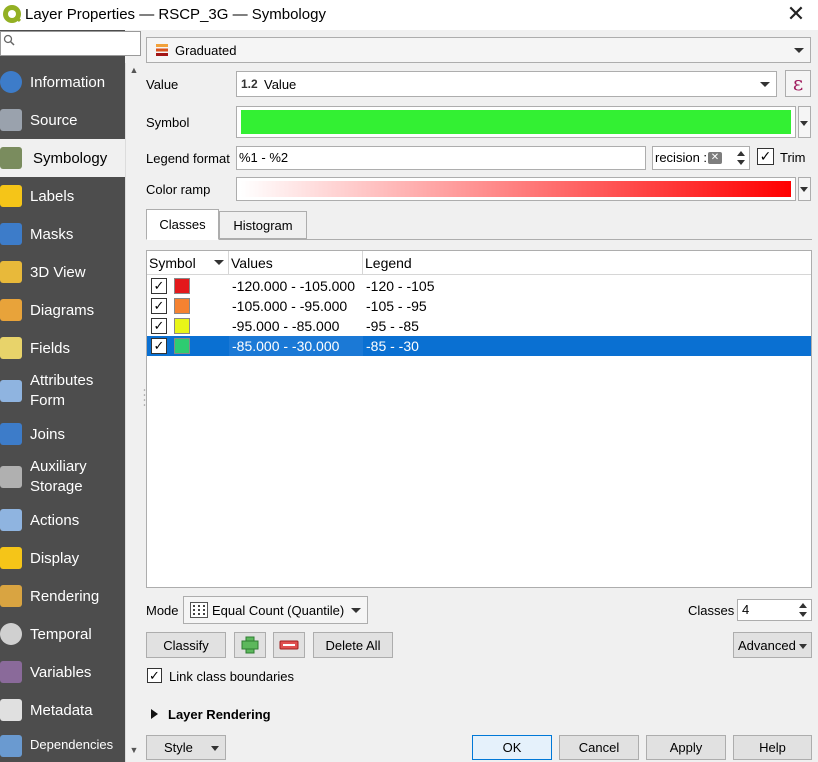  I want to click on tab-histogram: Histogram, so click(263, 225).